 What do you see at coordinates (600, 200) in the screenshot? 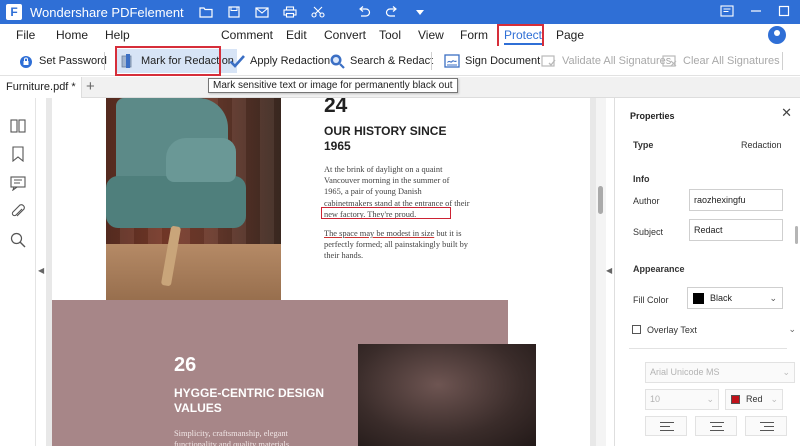
I see `scrollbar-thumb` at bounding box center [600, 200].